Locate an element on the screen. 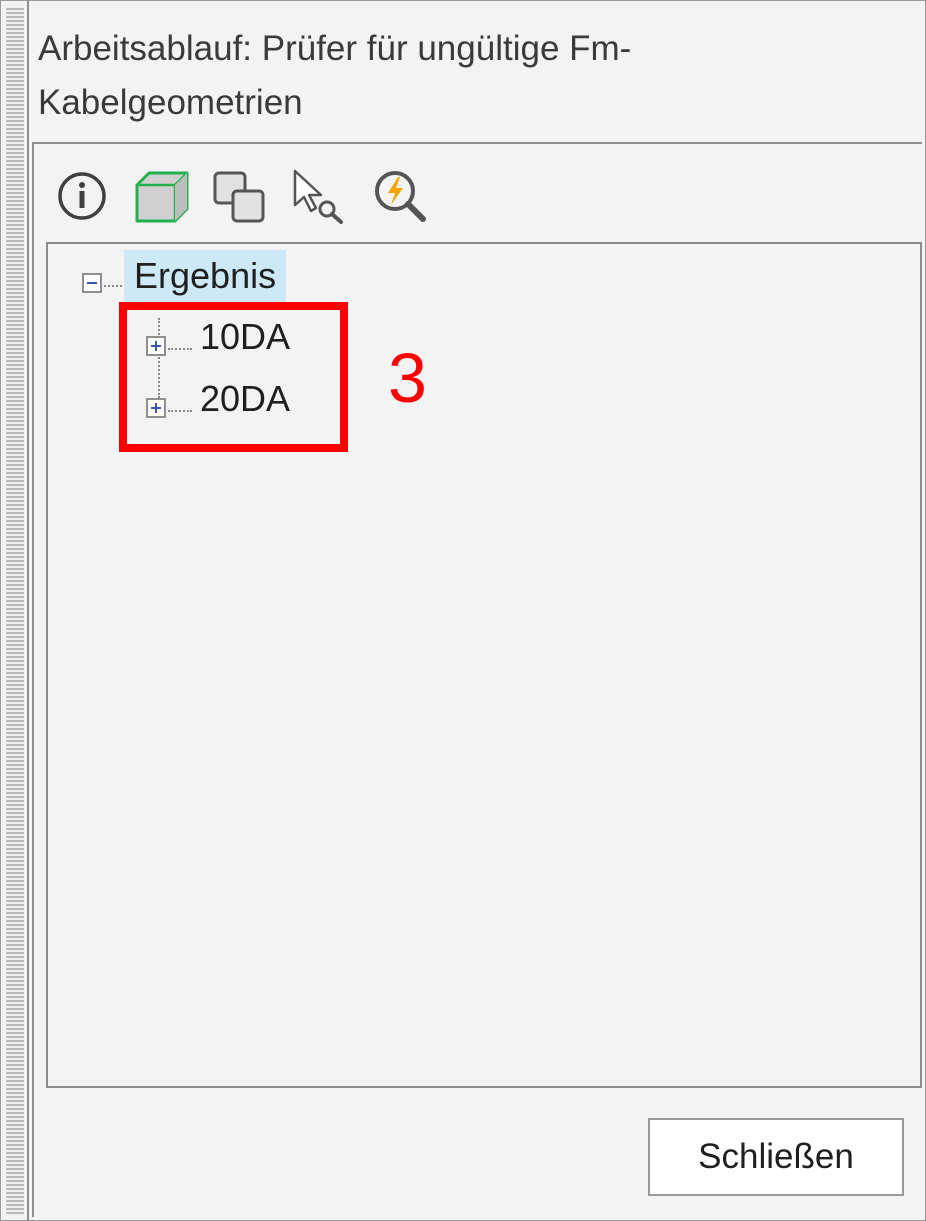 This screenshot has height=1221, width=926. pane-title-line-2: Kabelgeometrien is located at coordinates (170, 102).